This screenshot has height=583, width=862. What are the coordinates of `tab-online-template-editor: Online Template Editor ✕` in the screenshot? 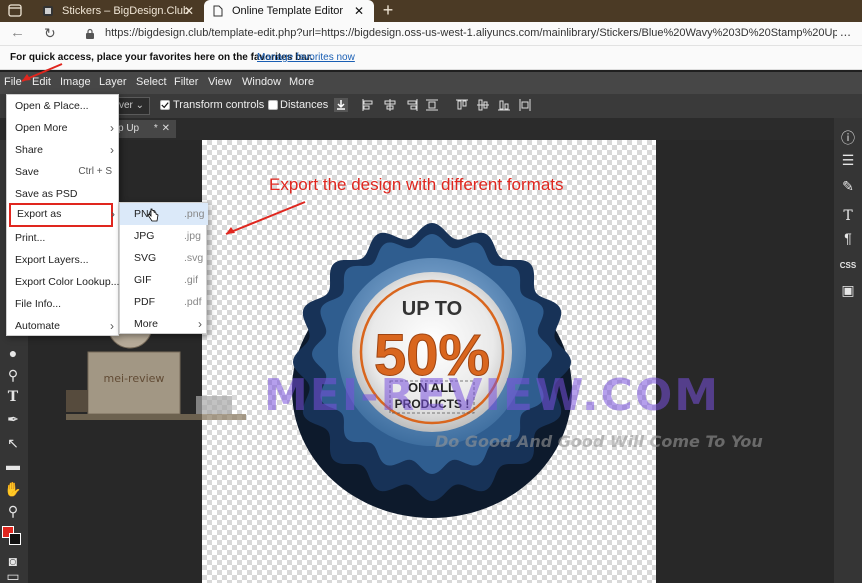 It's located at (289, 11).